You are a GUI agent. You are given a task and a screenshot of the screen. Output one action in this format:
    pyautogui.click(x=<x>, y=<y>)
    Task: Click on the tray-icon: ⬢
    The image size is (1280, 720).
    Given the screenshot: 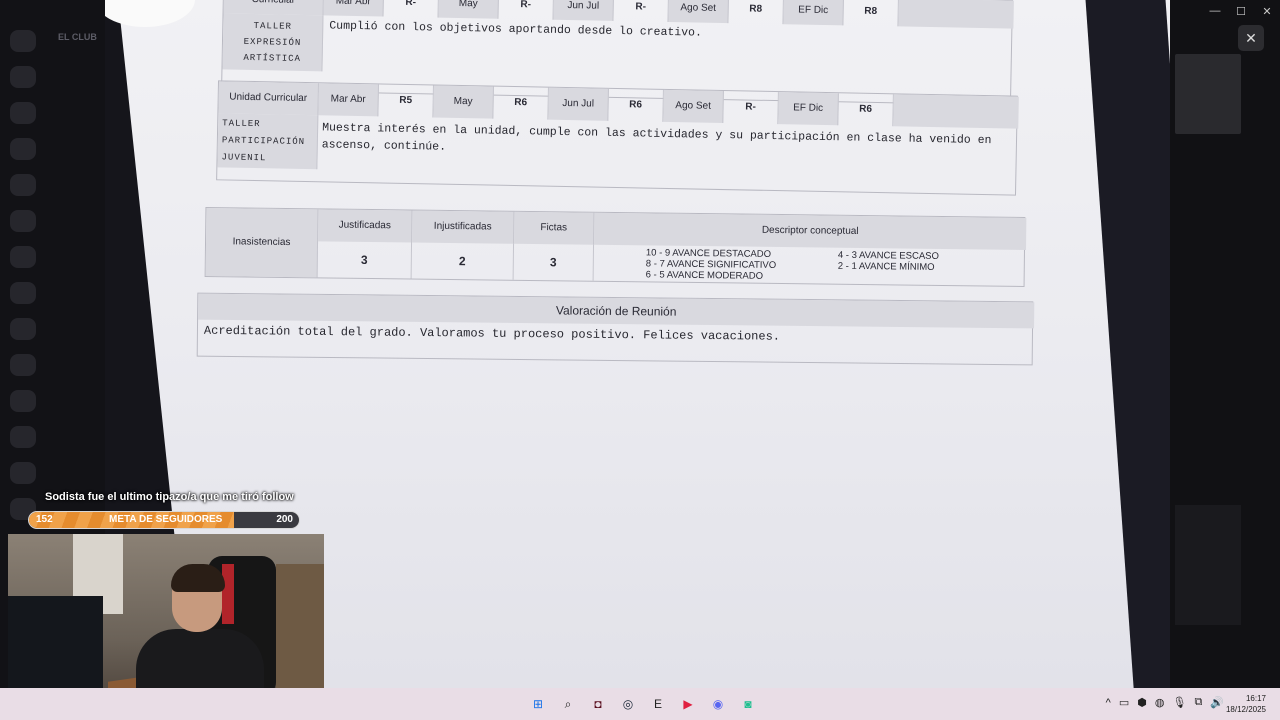 What is the action you would take?
    pyautogui.click(x=1142, y=702)
    